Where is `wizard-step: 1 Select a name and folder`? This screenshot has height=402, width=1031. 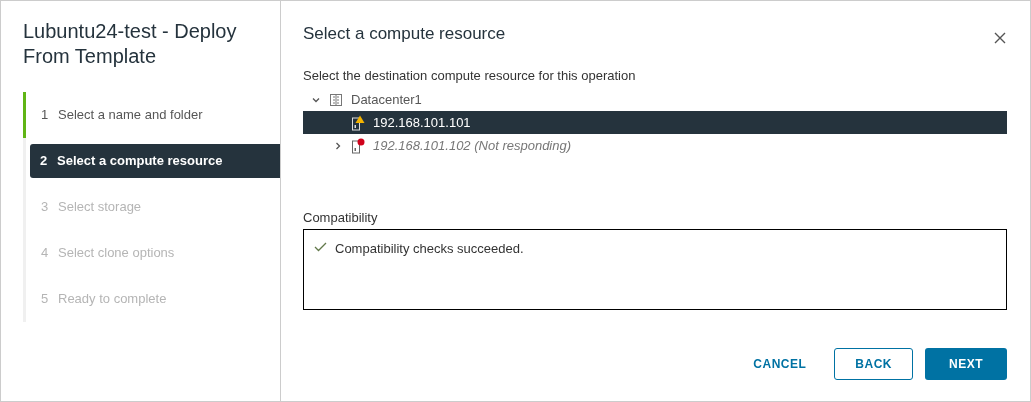
wizard-step: 1 Select a name and folder is located at coordinates (153, 115).